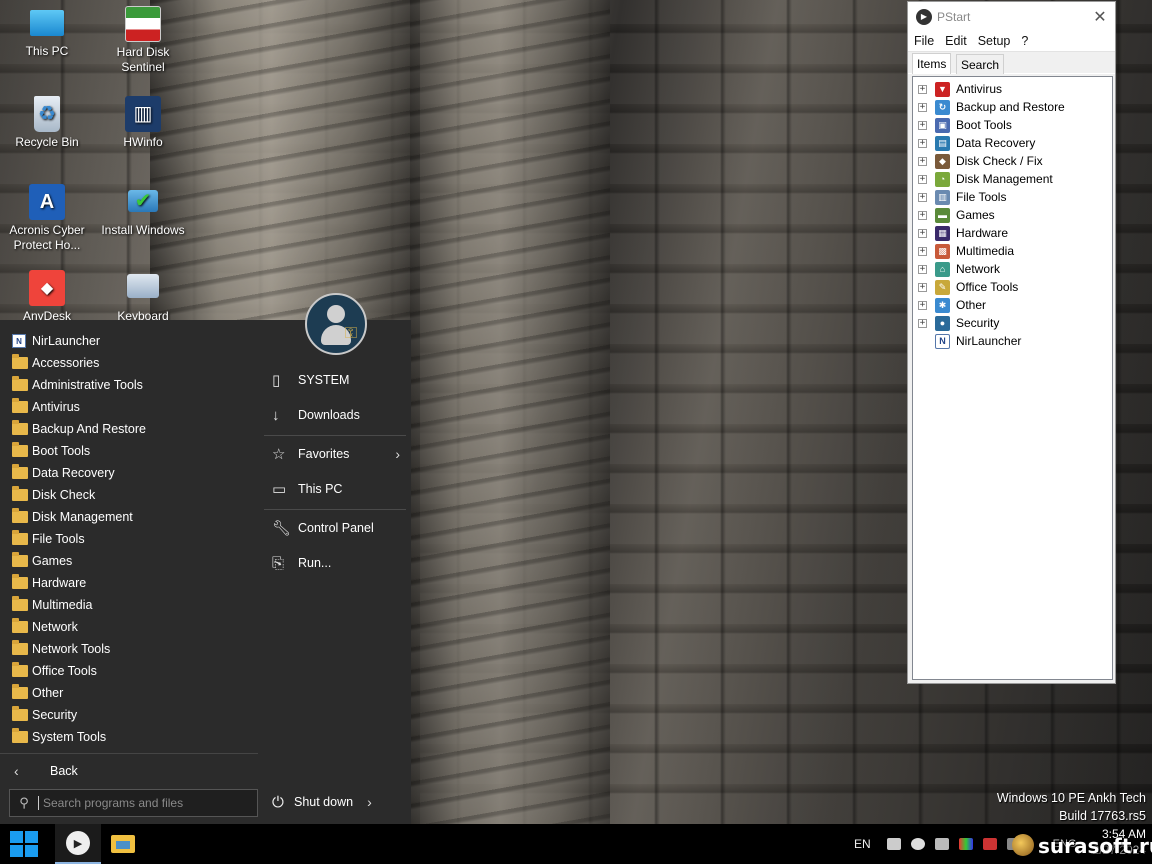 This screenshot has height=864, width=1152. What do you see at coordinates (336, 324) in the screenshot?
I see `user-avatar: ⚿` at bounding box center [336, 324].